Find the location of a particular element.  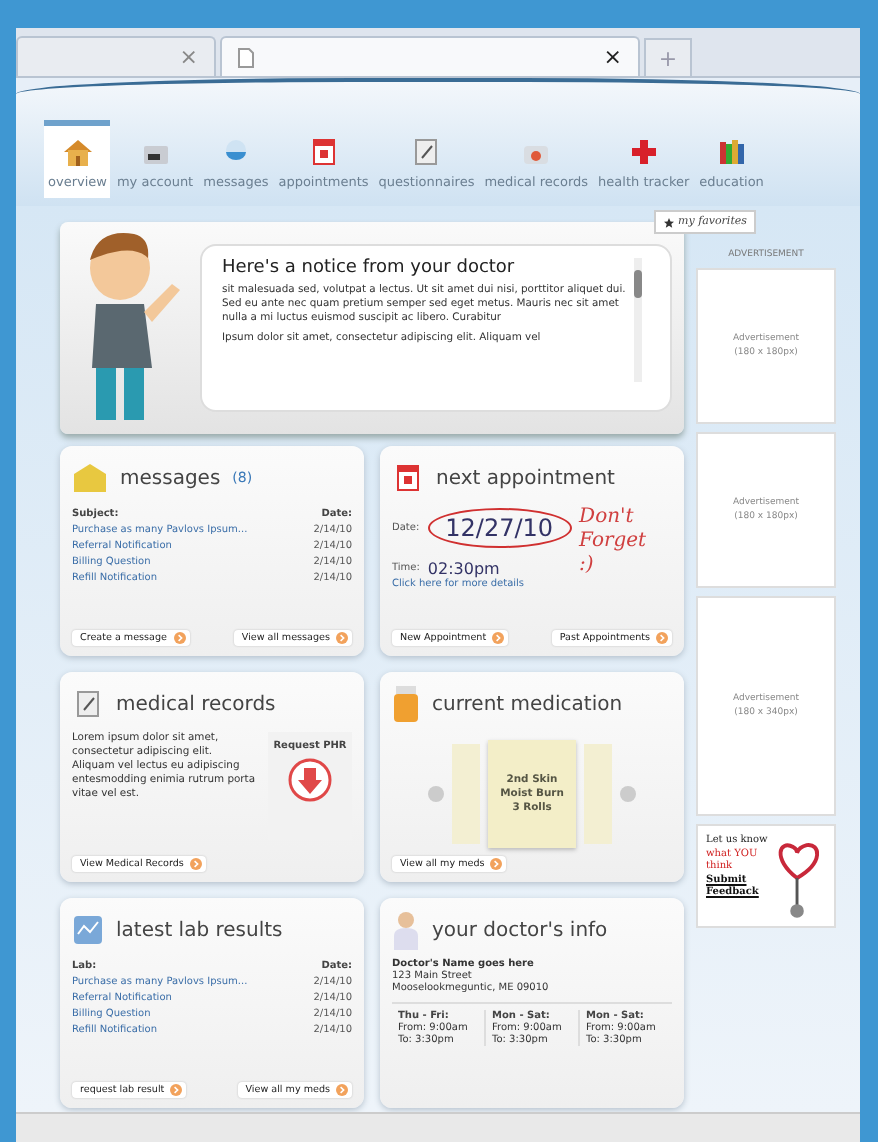

card-title: medical records is located at coordinates (196, 704).